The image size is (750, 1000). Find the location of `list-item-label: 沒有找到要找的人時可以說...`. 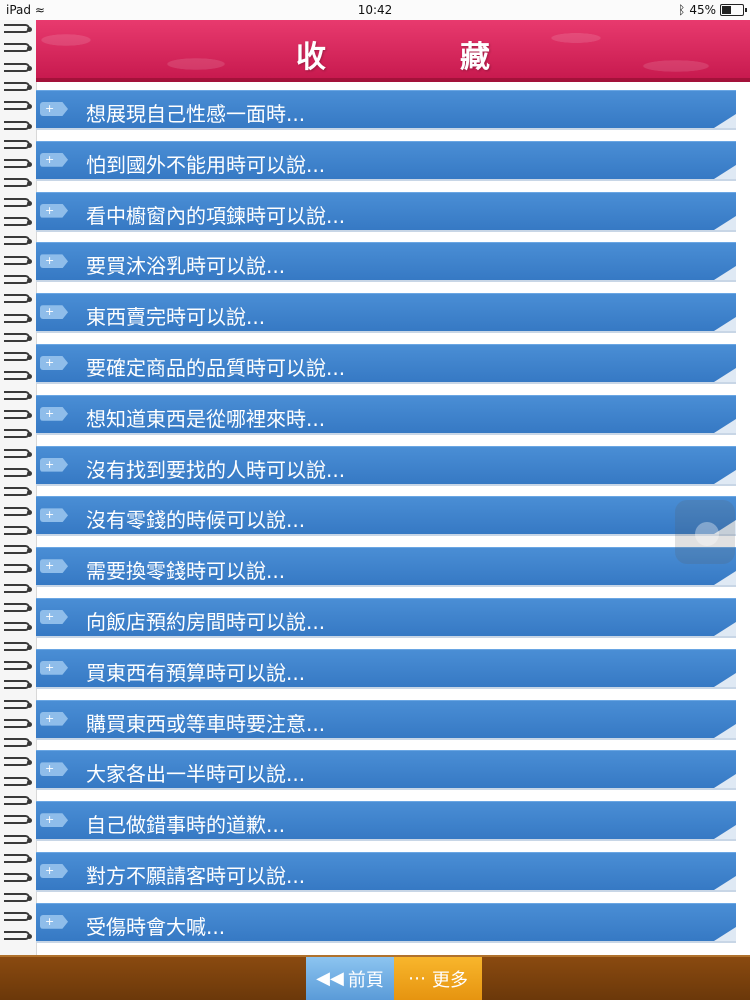

list-item-label: 沒有找到要找的人時可以說... is located at coordinates (216, 469).